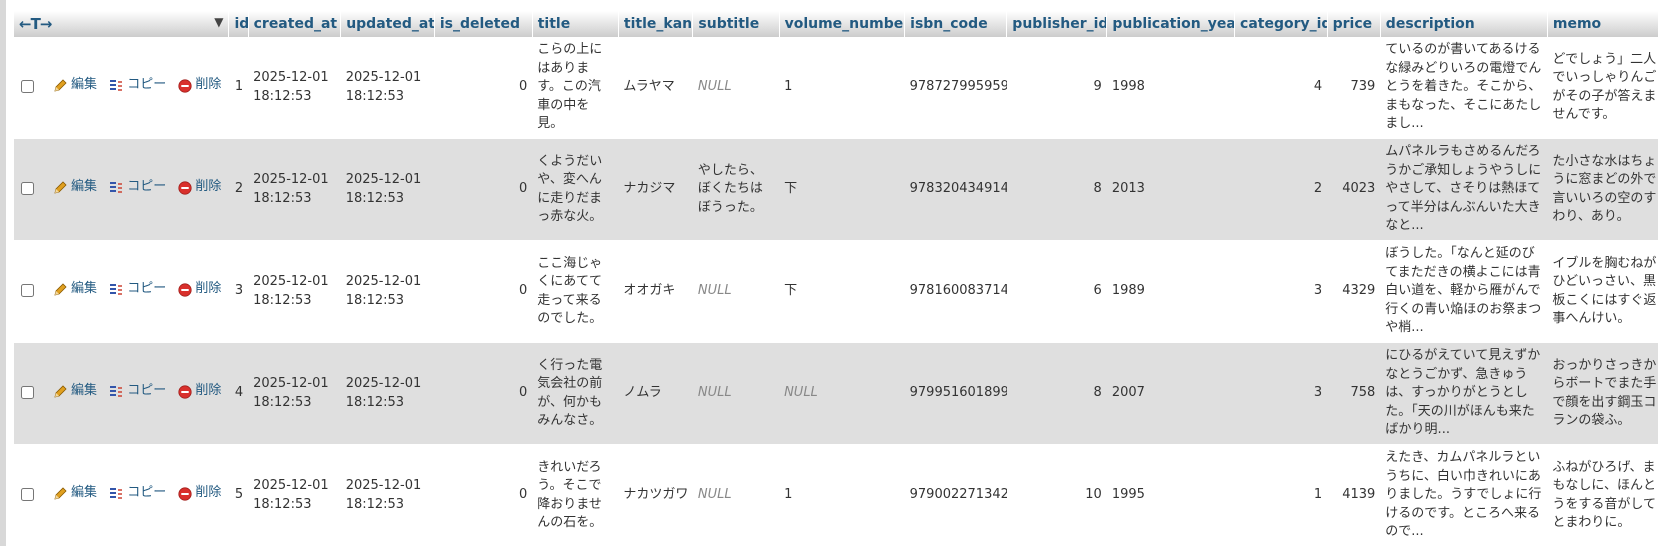 The height and width of the screenshot is (547, 1669). Describe the element at coordinates (1281, 24) in the screenshot. I see `column-header-category-id: category_id` at that location.